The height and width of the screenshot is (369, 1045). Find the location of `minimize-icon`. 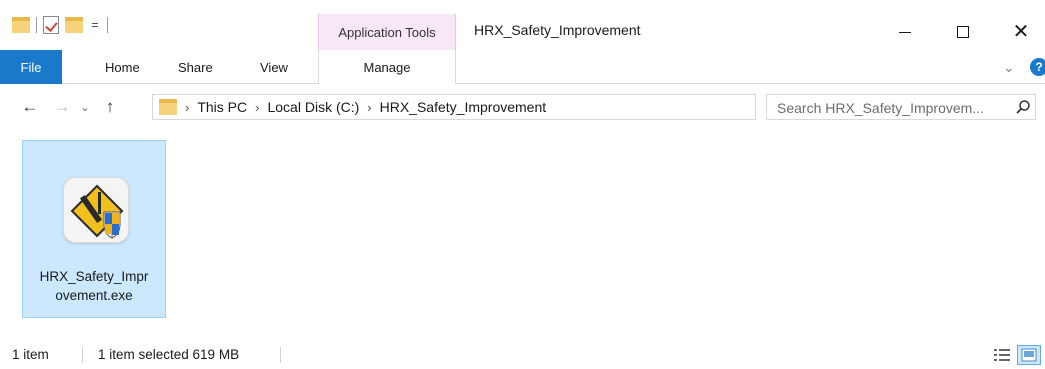

minimize-icon is located at coordinates (905, 32).